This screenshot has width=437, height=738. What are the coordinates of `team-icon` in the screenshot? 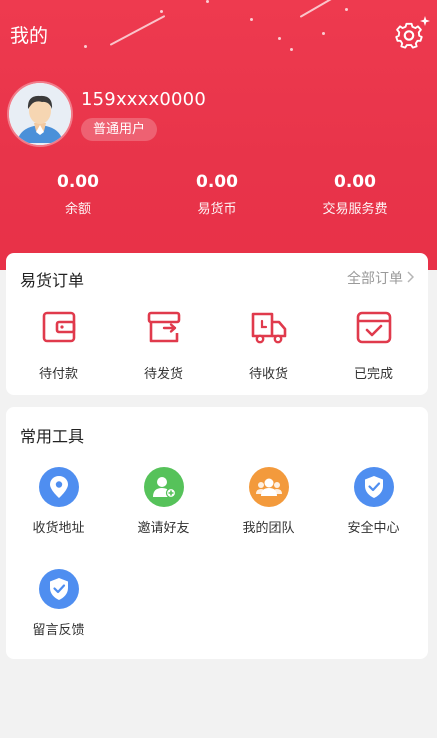 It's located at (268, 487).